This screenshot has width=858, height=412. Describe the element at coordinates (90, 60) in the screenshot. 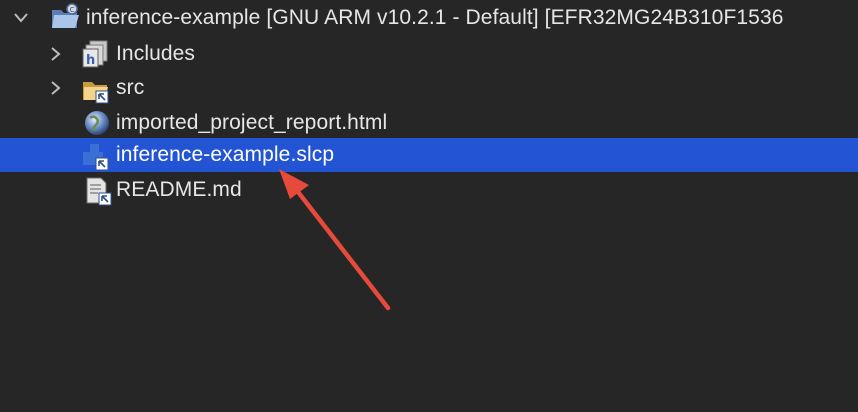

I see `svg-text: h` at that location.